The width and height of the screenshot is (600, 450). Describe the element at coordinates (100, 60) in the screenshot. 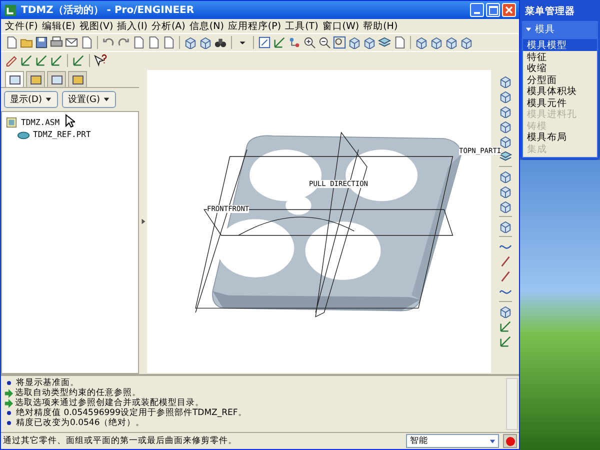

I see `help-icon` at that location.